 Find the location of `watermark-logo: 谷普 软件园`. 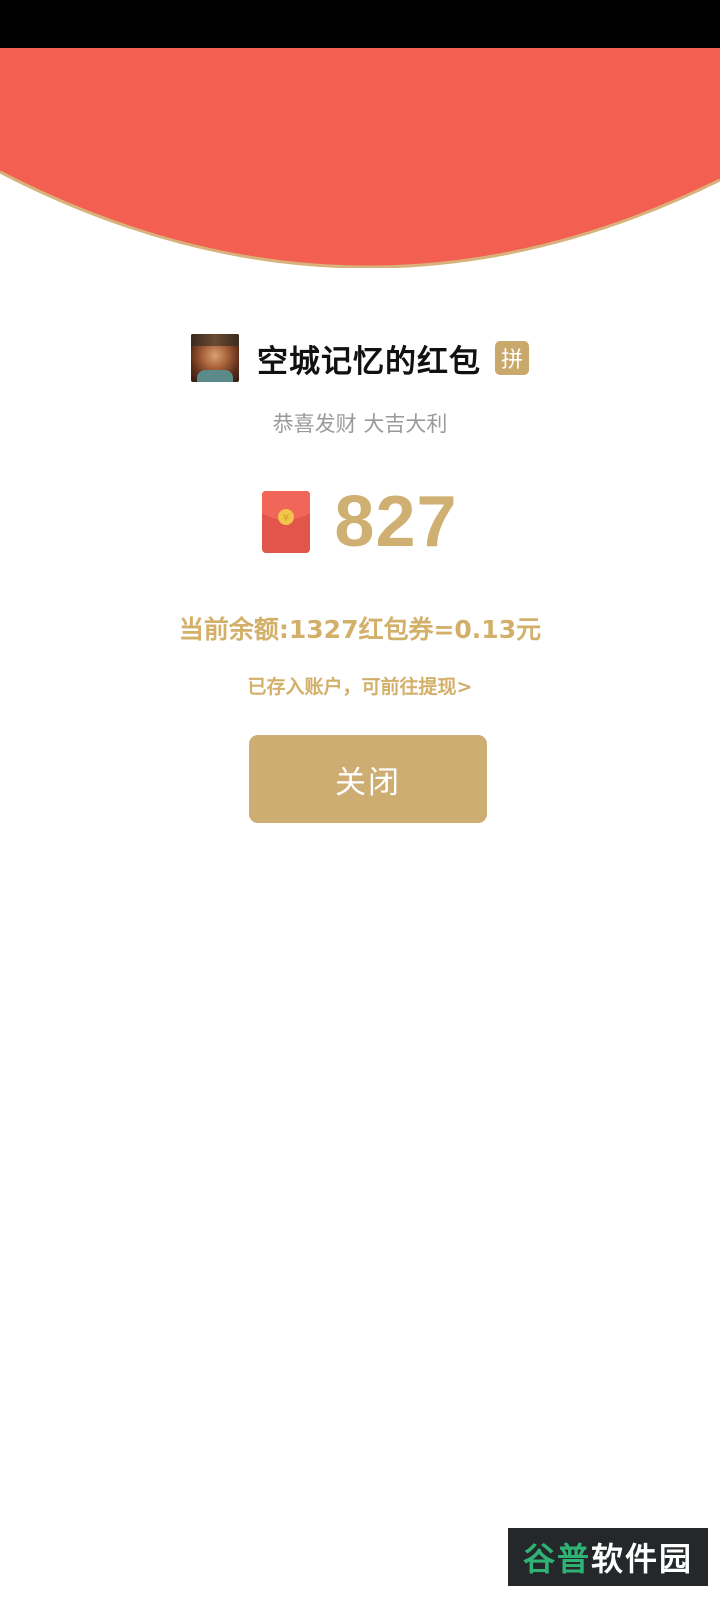

watermark-logo: 谷普 软件园 is located at coordinates (608, 1557).